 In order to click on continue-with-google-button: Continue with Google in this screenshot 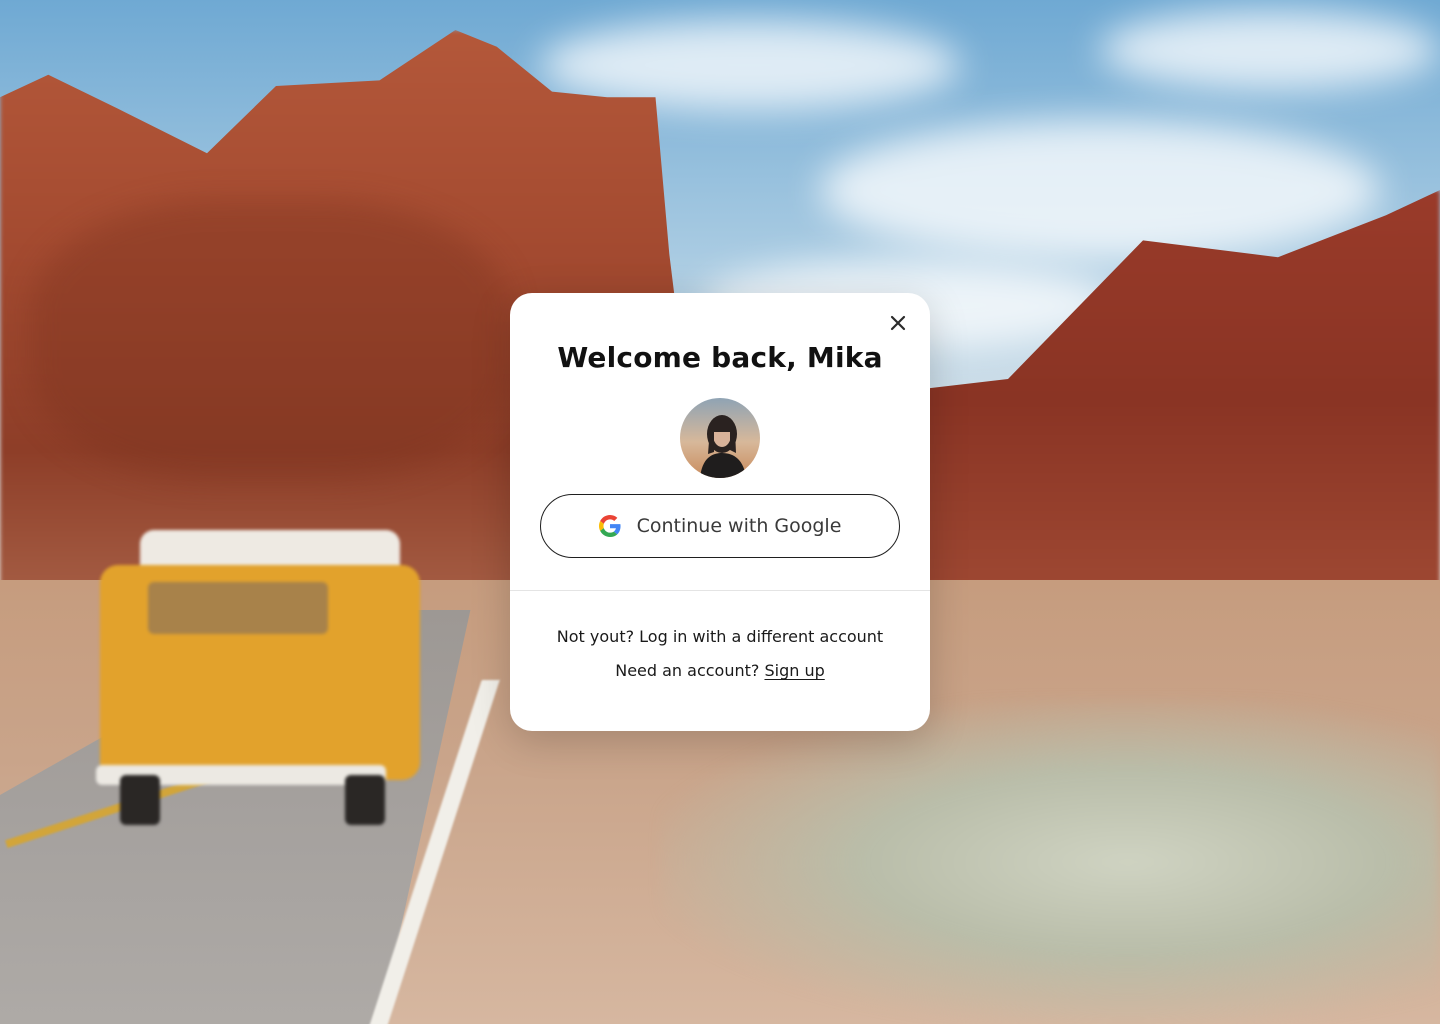, I will do `click(720, 526)`.